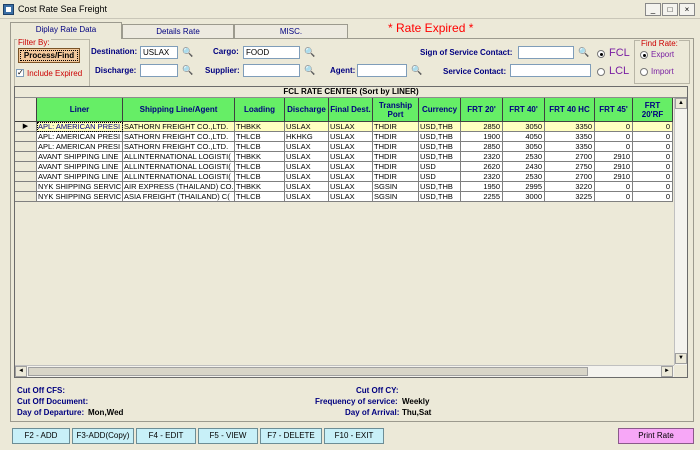  Describe the element at coordinates (260, 157) in the screenshot. I see `cell-loading: THBKK` at that location.